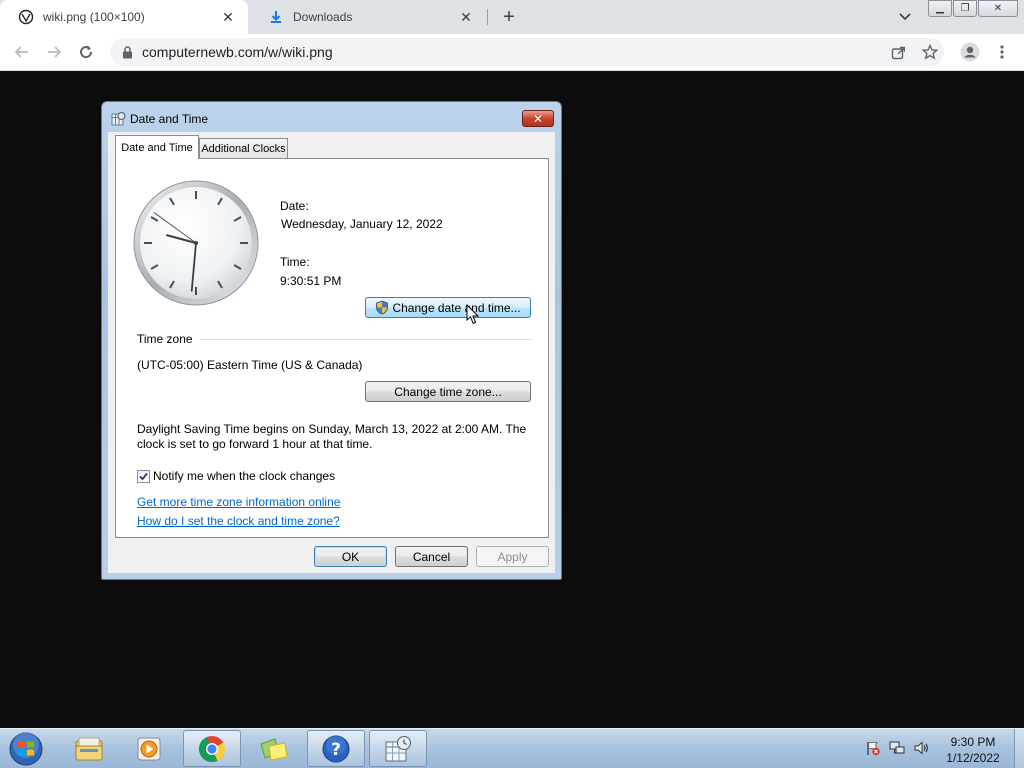  I want to click on tab-search-chevron-icon, so click(905, 17).